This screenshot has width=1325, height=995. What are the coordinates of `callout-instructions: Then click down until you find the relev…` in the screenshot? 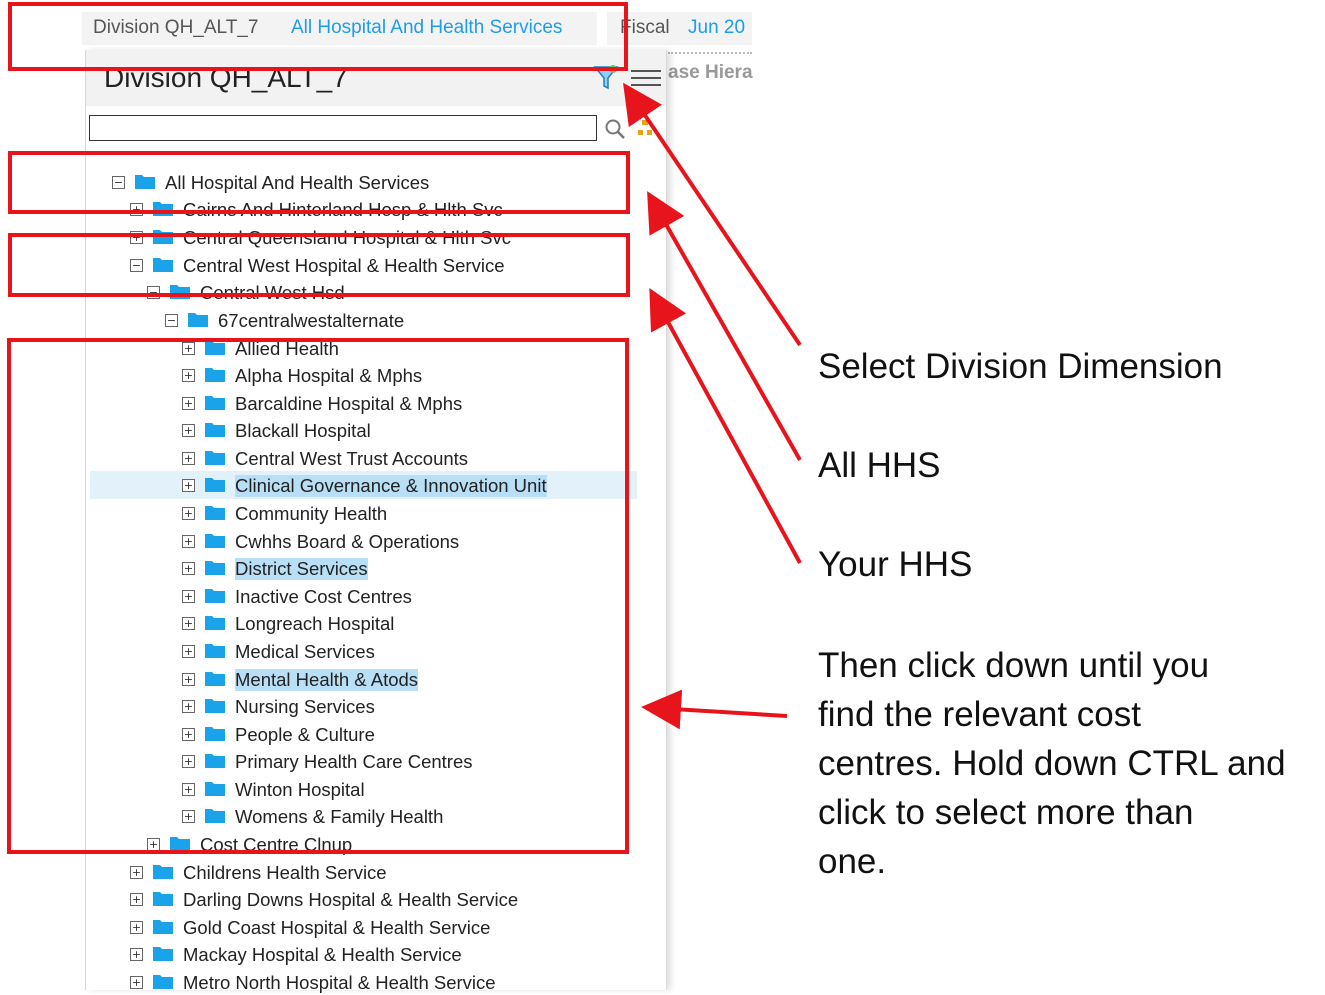 It's located at (1052, 763).